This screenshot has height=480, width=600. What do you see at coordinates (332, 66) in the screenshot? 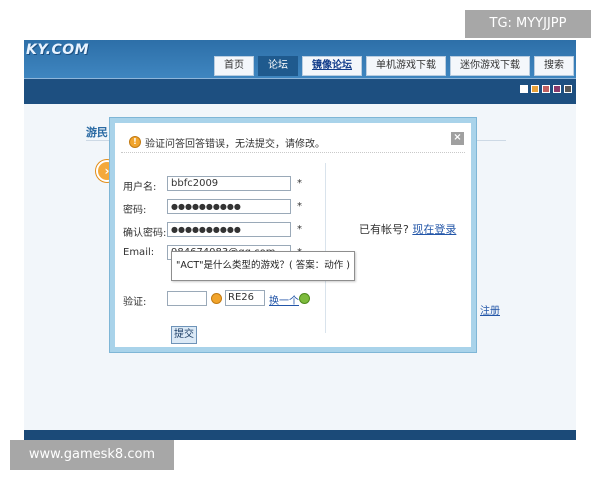
I see `tab-mirror-forum: 镜像论坛` at bounding box center [332, 66].